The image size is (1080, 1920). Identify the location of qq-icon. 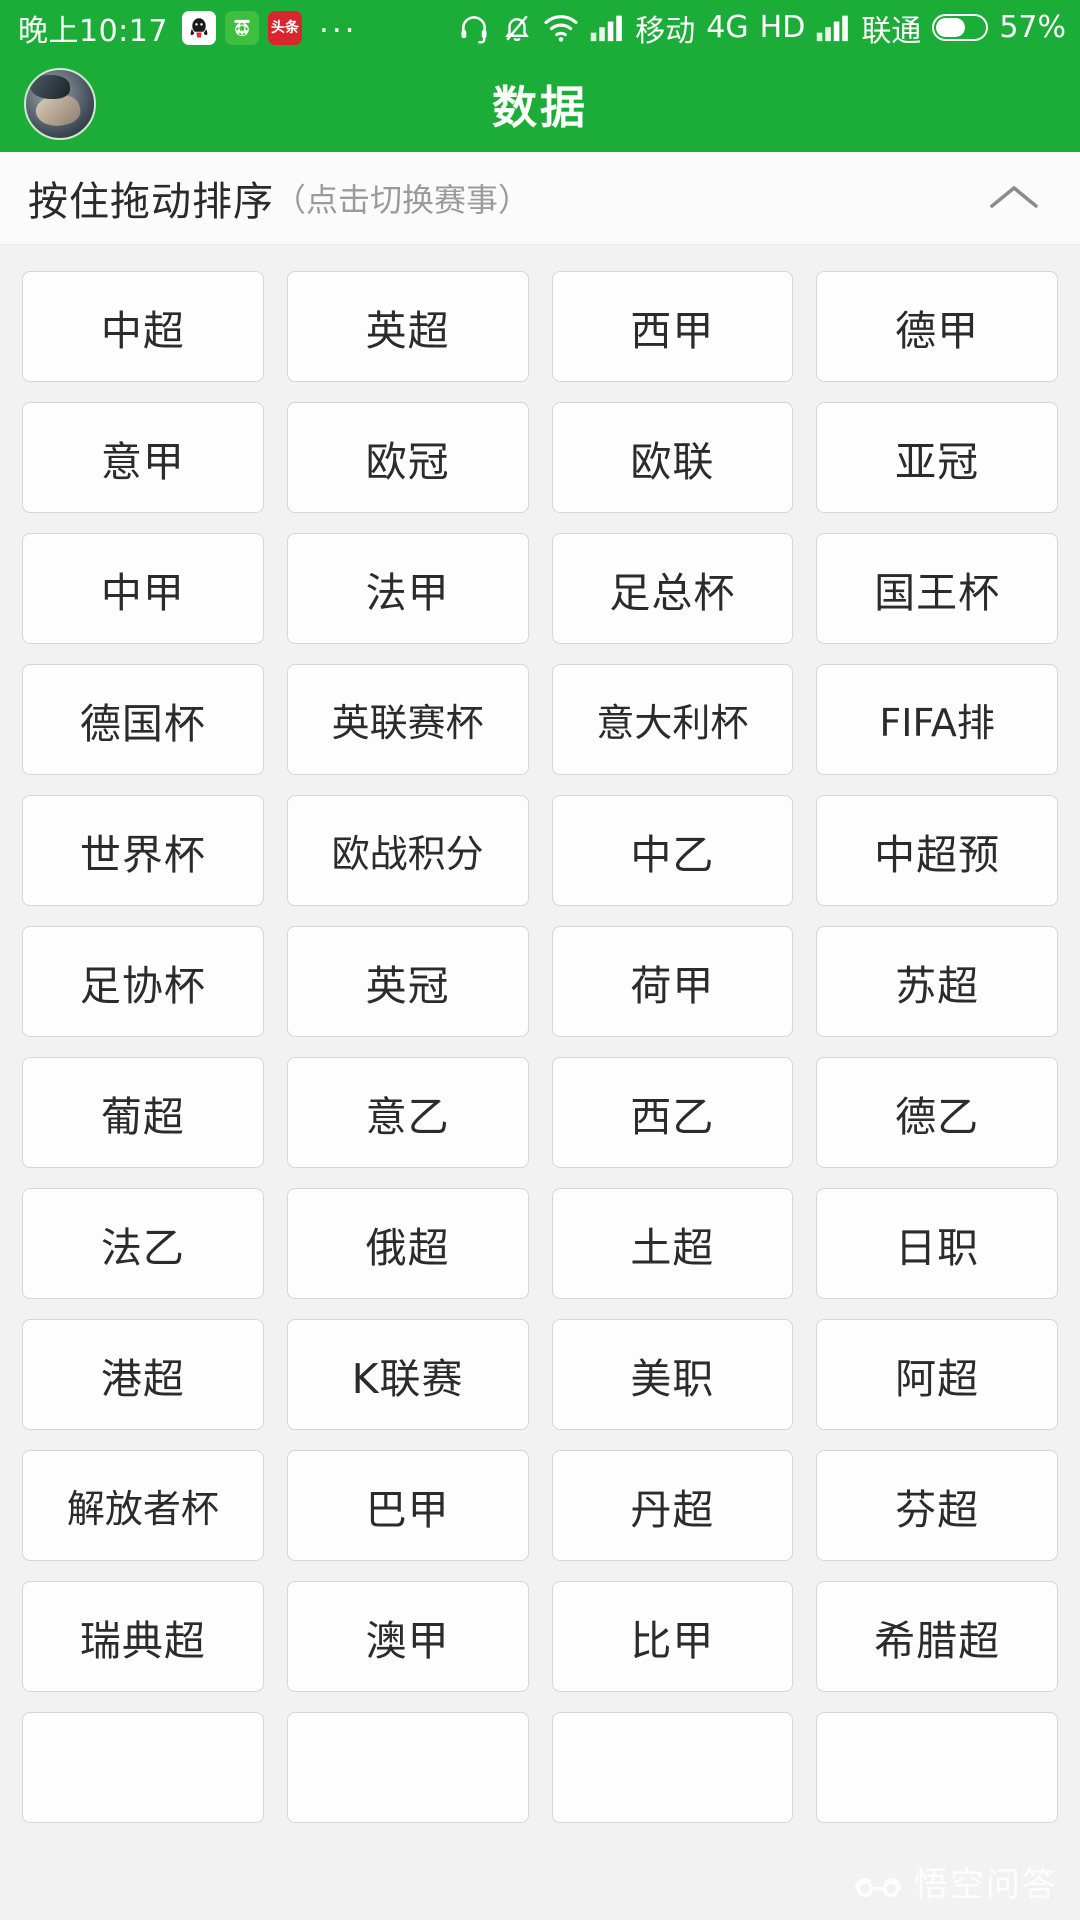
(198, 27).